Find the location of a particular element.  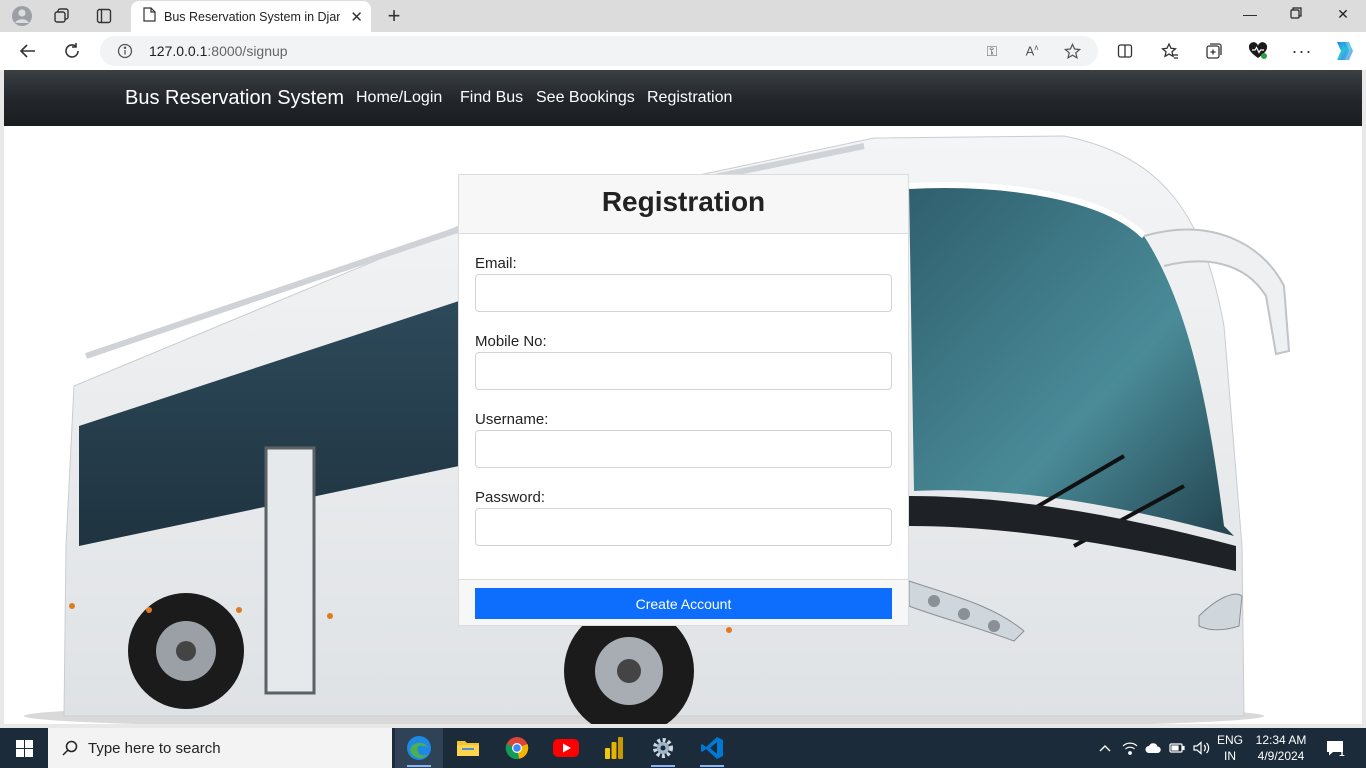

nav-link-registration: Registration is located at coordinates (689, 98).